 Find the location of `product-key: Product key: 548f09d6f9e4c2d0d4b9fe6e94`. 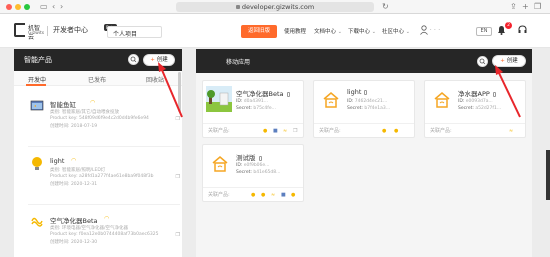

product-key: Product key: 548f09d6f9e4c2d0d4b9fe6e94 is located at coordinates (99, 118).